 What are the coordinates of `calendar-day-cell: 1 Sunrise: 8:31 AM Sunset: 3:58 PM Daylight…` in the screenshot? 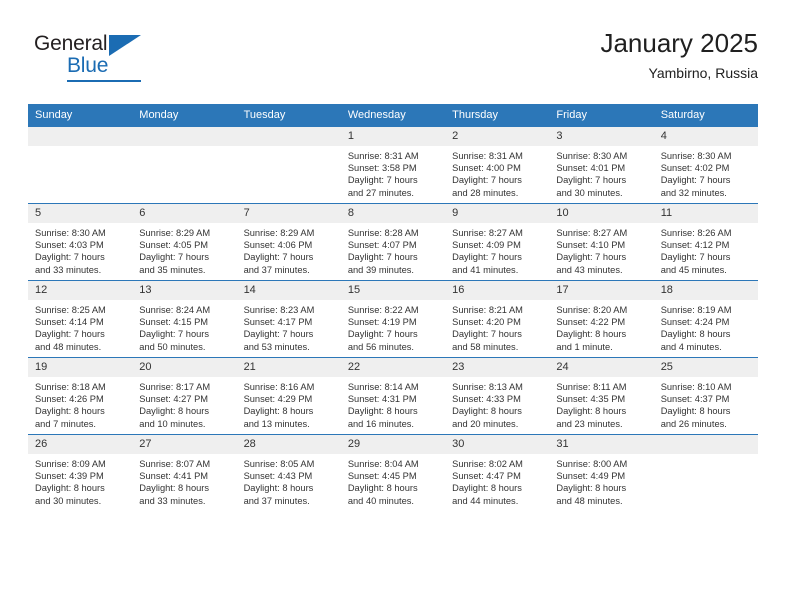 It's located at (393, 165).